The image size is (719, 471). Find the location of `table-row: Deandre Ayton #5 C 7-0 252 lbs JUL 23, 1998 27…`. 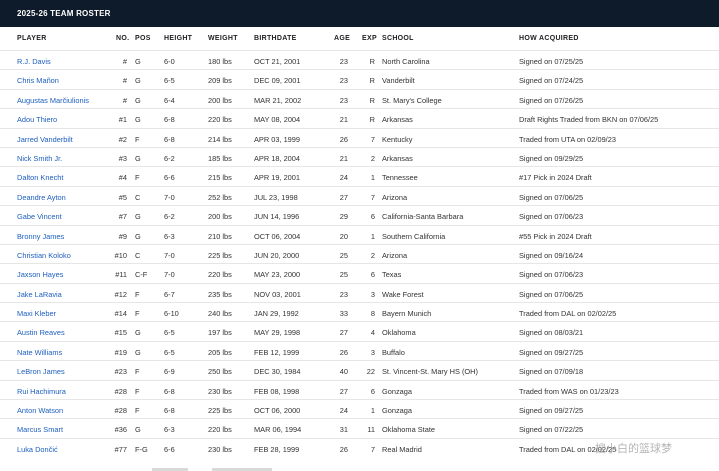

table-row: Deandre Ayton #5 C 7-0 252 lbs JUL 23, 1998 27… is located at coordinates (359, 195).